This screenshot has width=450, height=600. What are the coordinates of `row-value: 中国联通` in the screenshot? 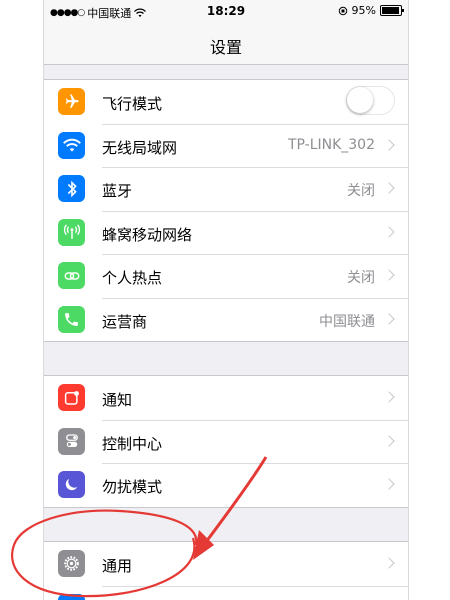 It's located at (347, 321).